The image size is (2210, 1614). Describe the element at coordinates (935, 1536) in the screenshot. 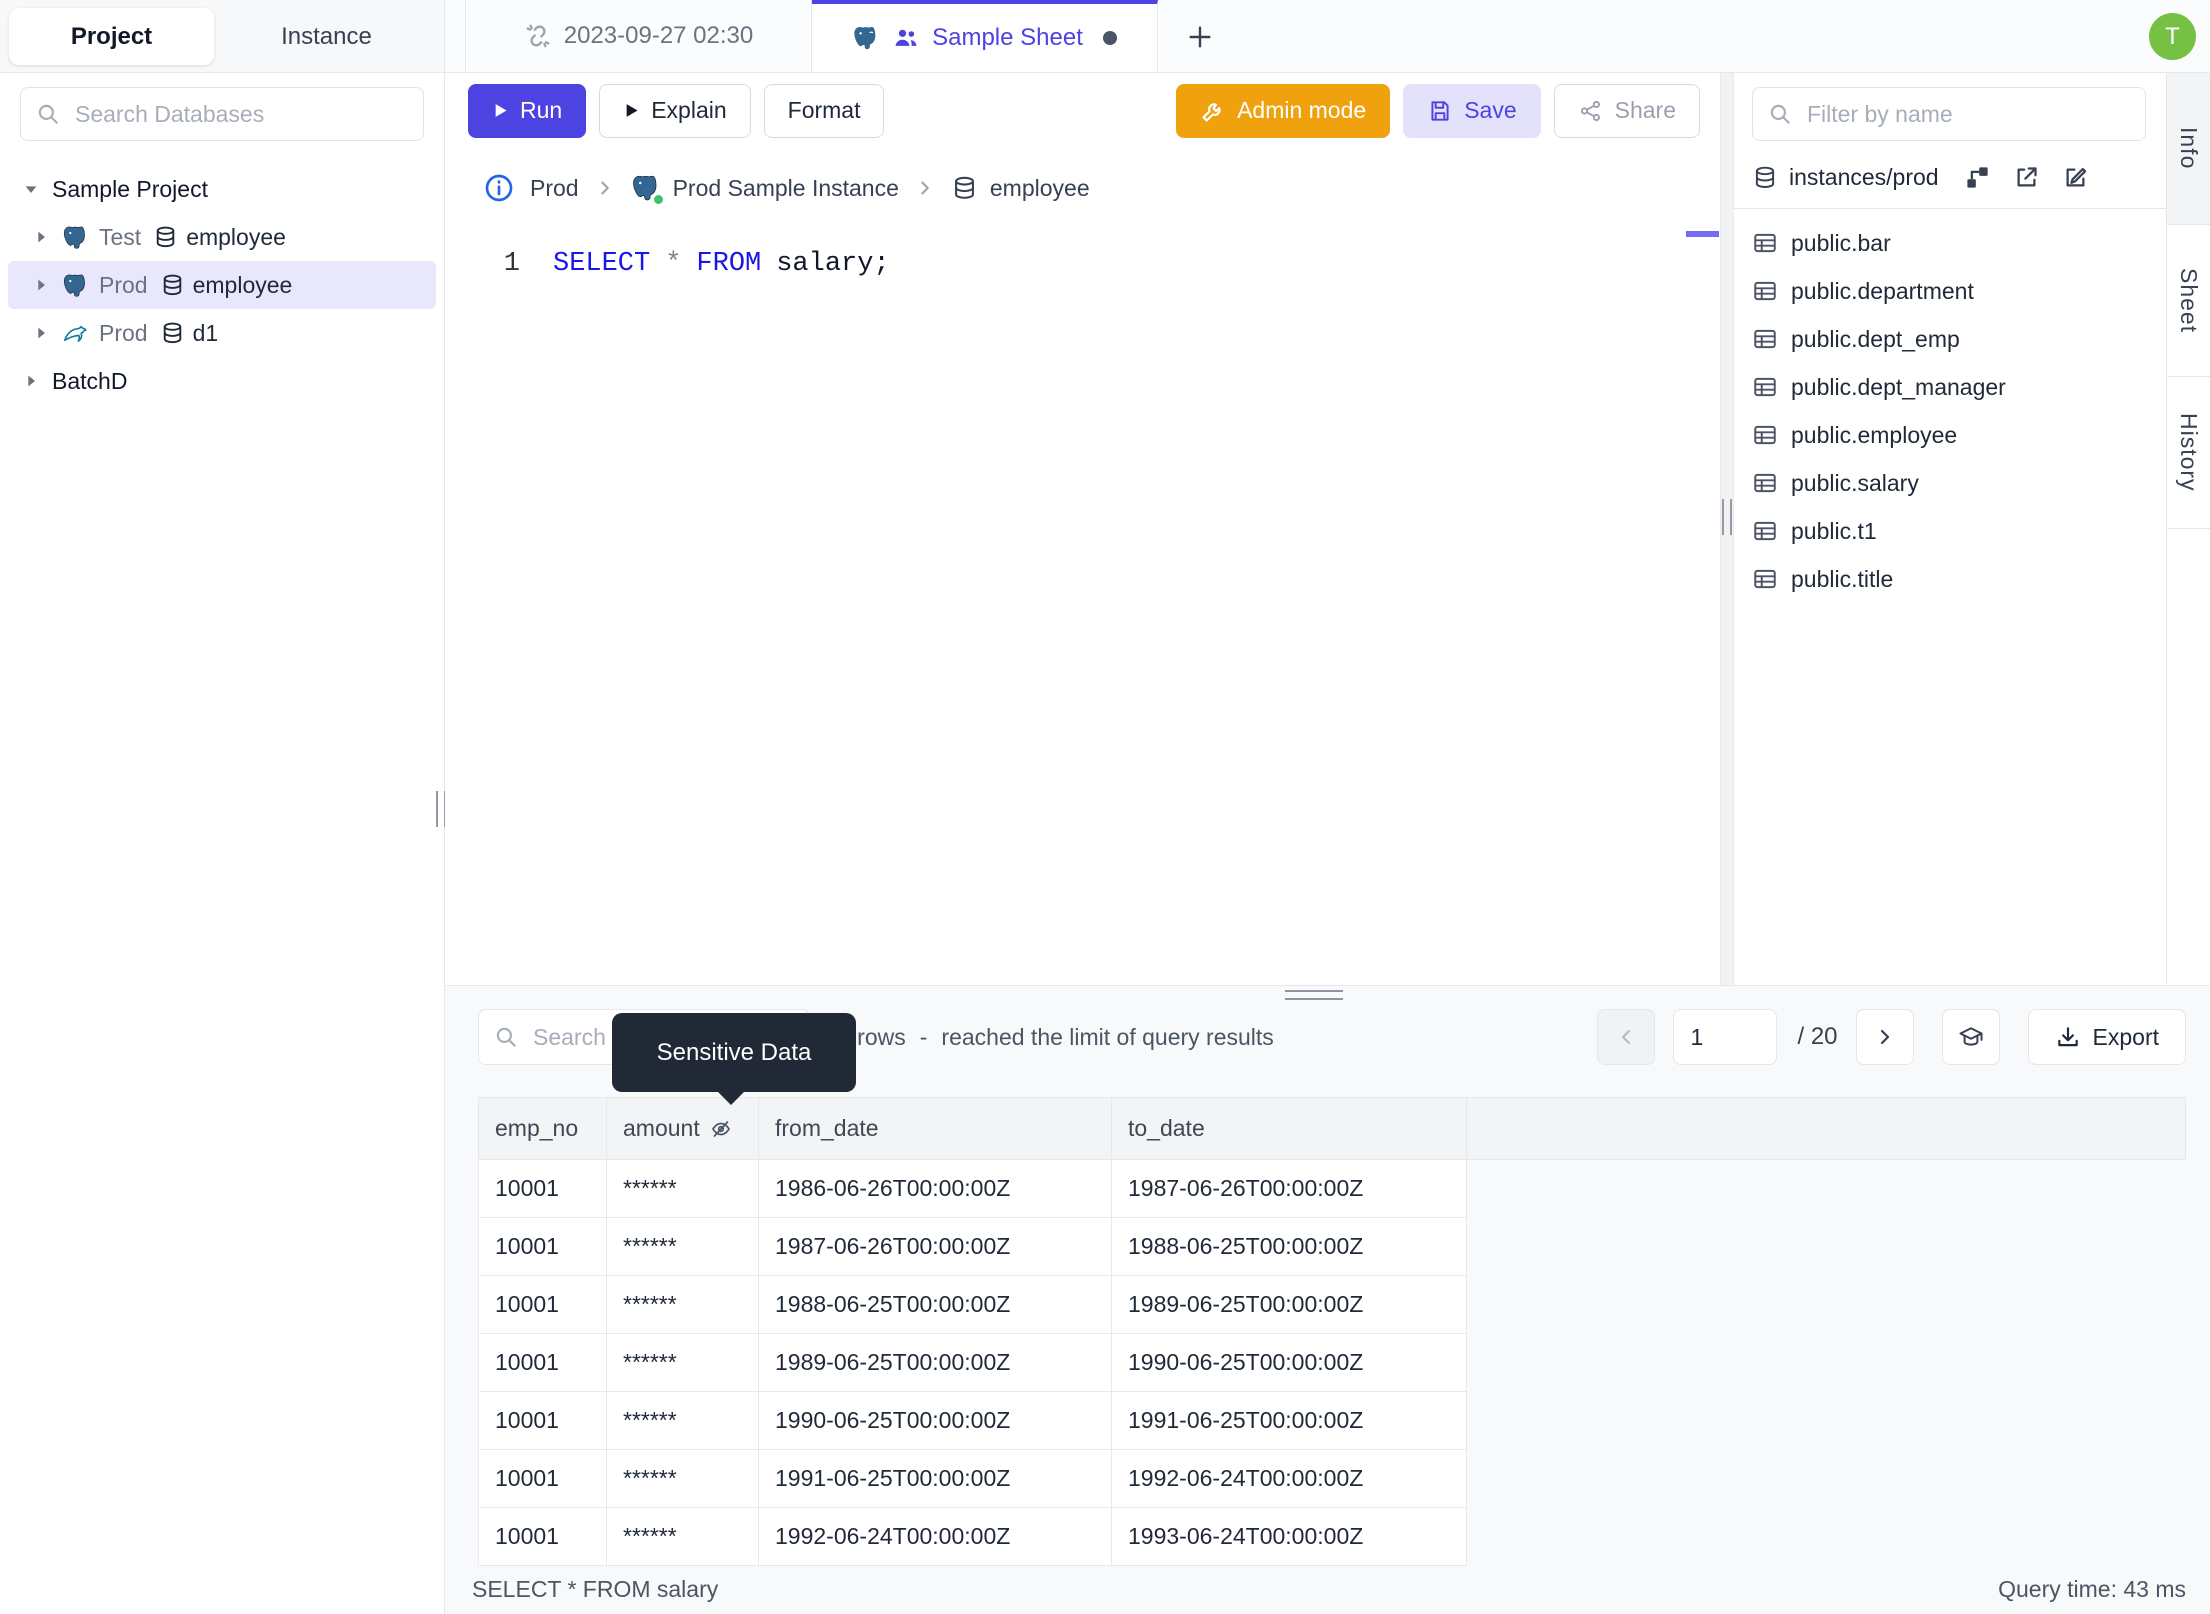

I see `cell-from-date: 1992-06-24T00:00:00Z` at that location.